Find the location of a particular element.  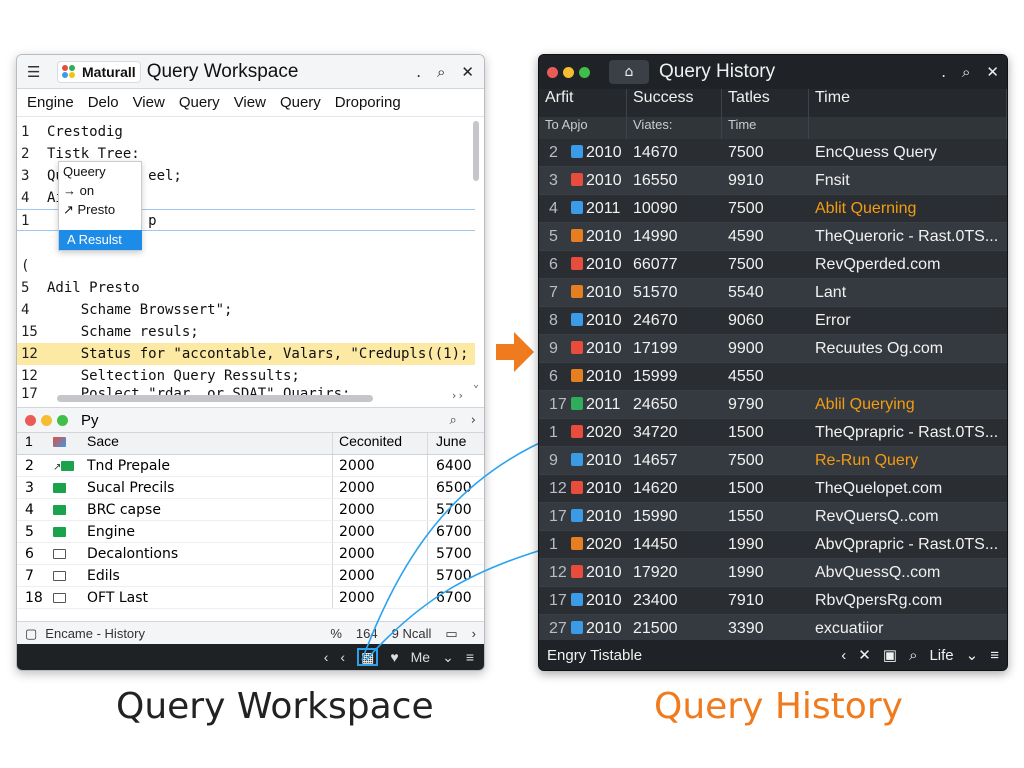

home-icon: ⌂ is located at coordinates (629, 72).